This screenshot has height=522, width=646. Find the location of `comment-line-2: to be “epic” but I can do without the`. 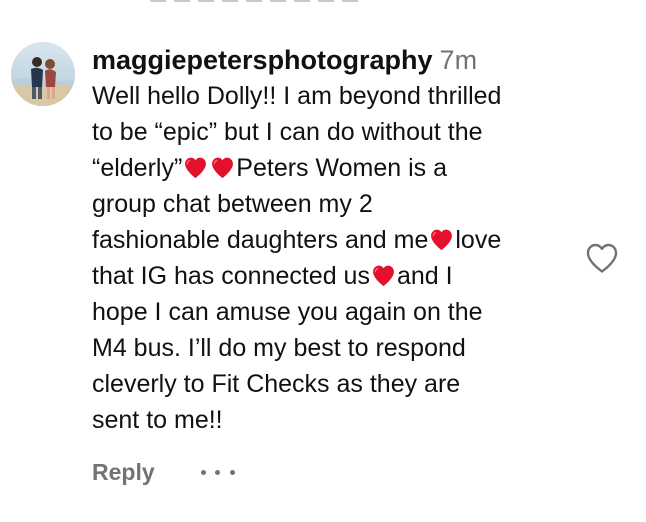

comment-line-2: to be “epic” but I can do without the is located at coordinates (342, 132).